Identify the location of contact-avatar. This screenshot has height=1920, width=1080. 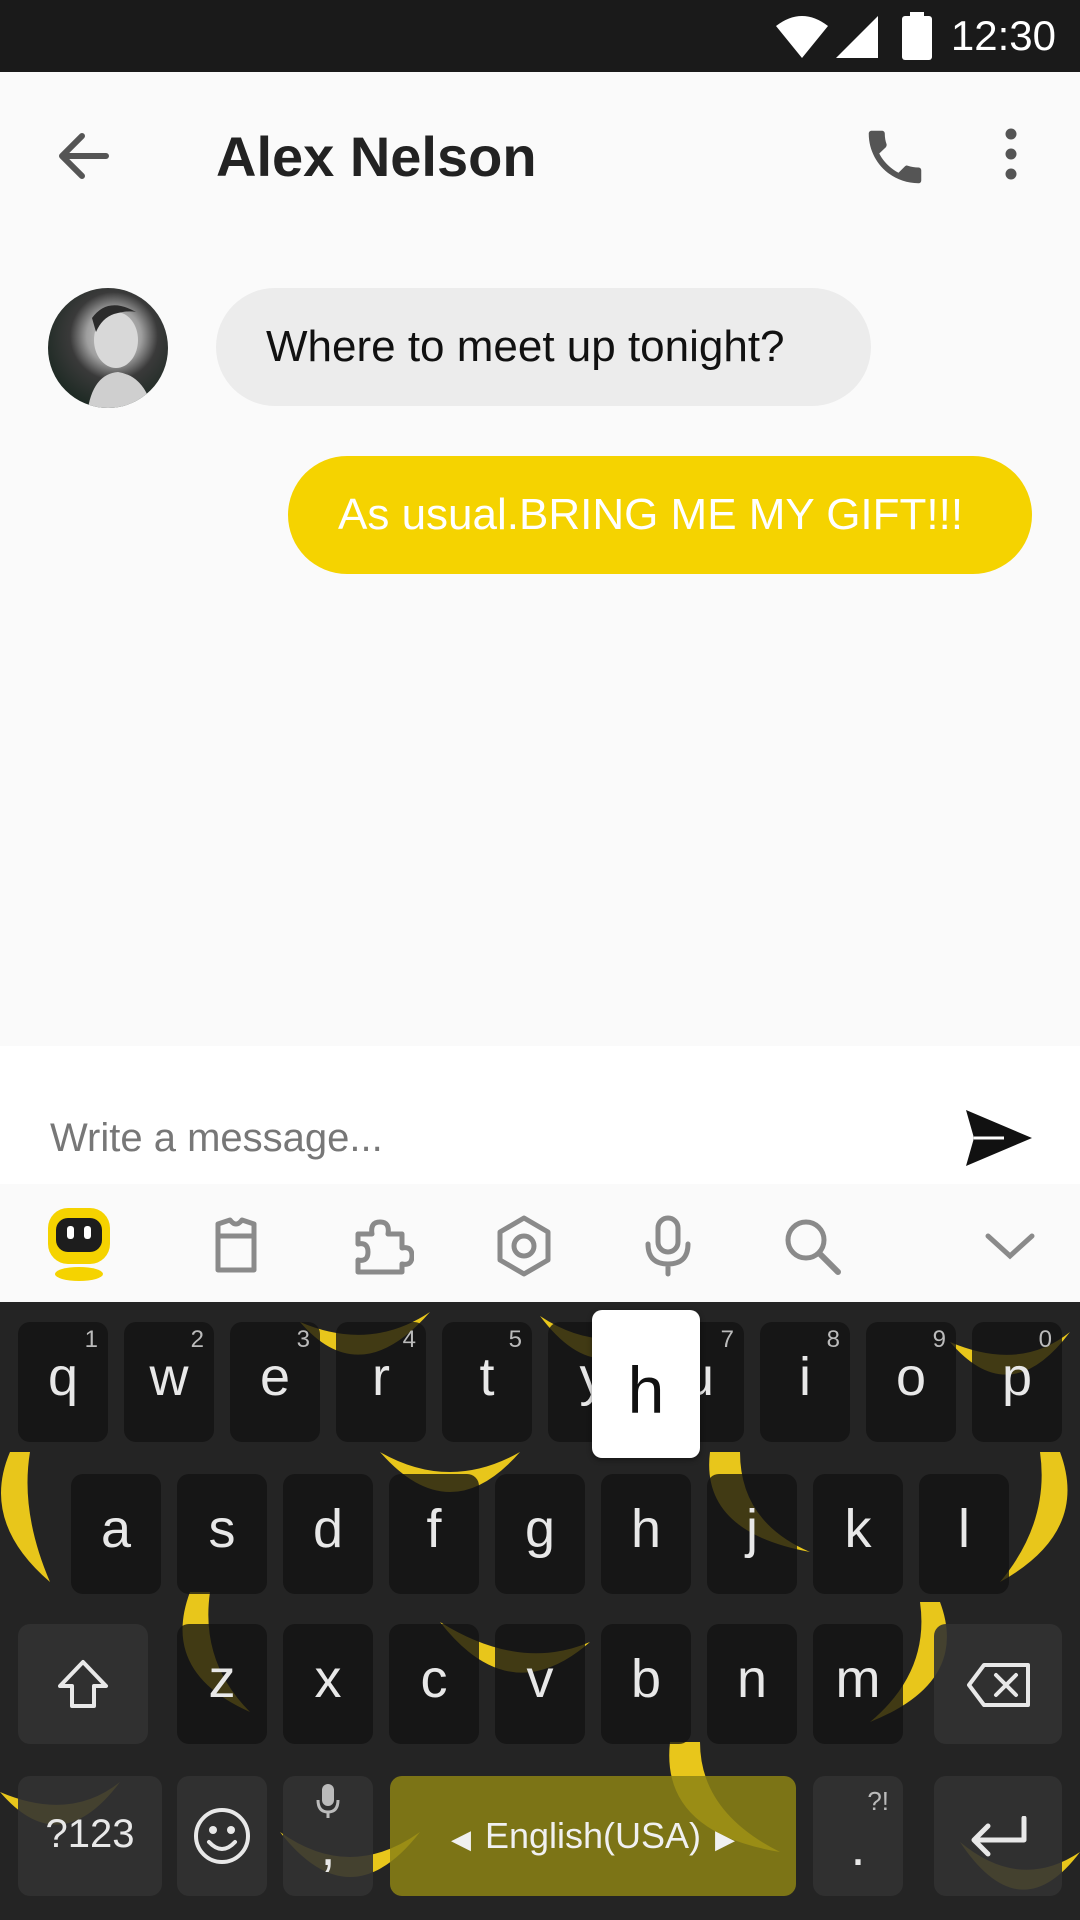
(108, 348).